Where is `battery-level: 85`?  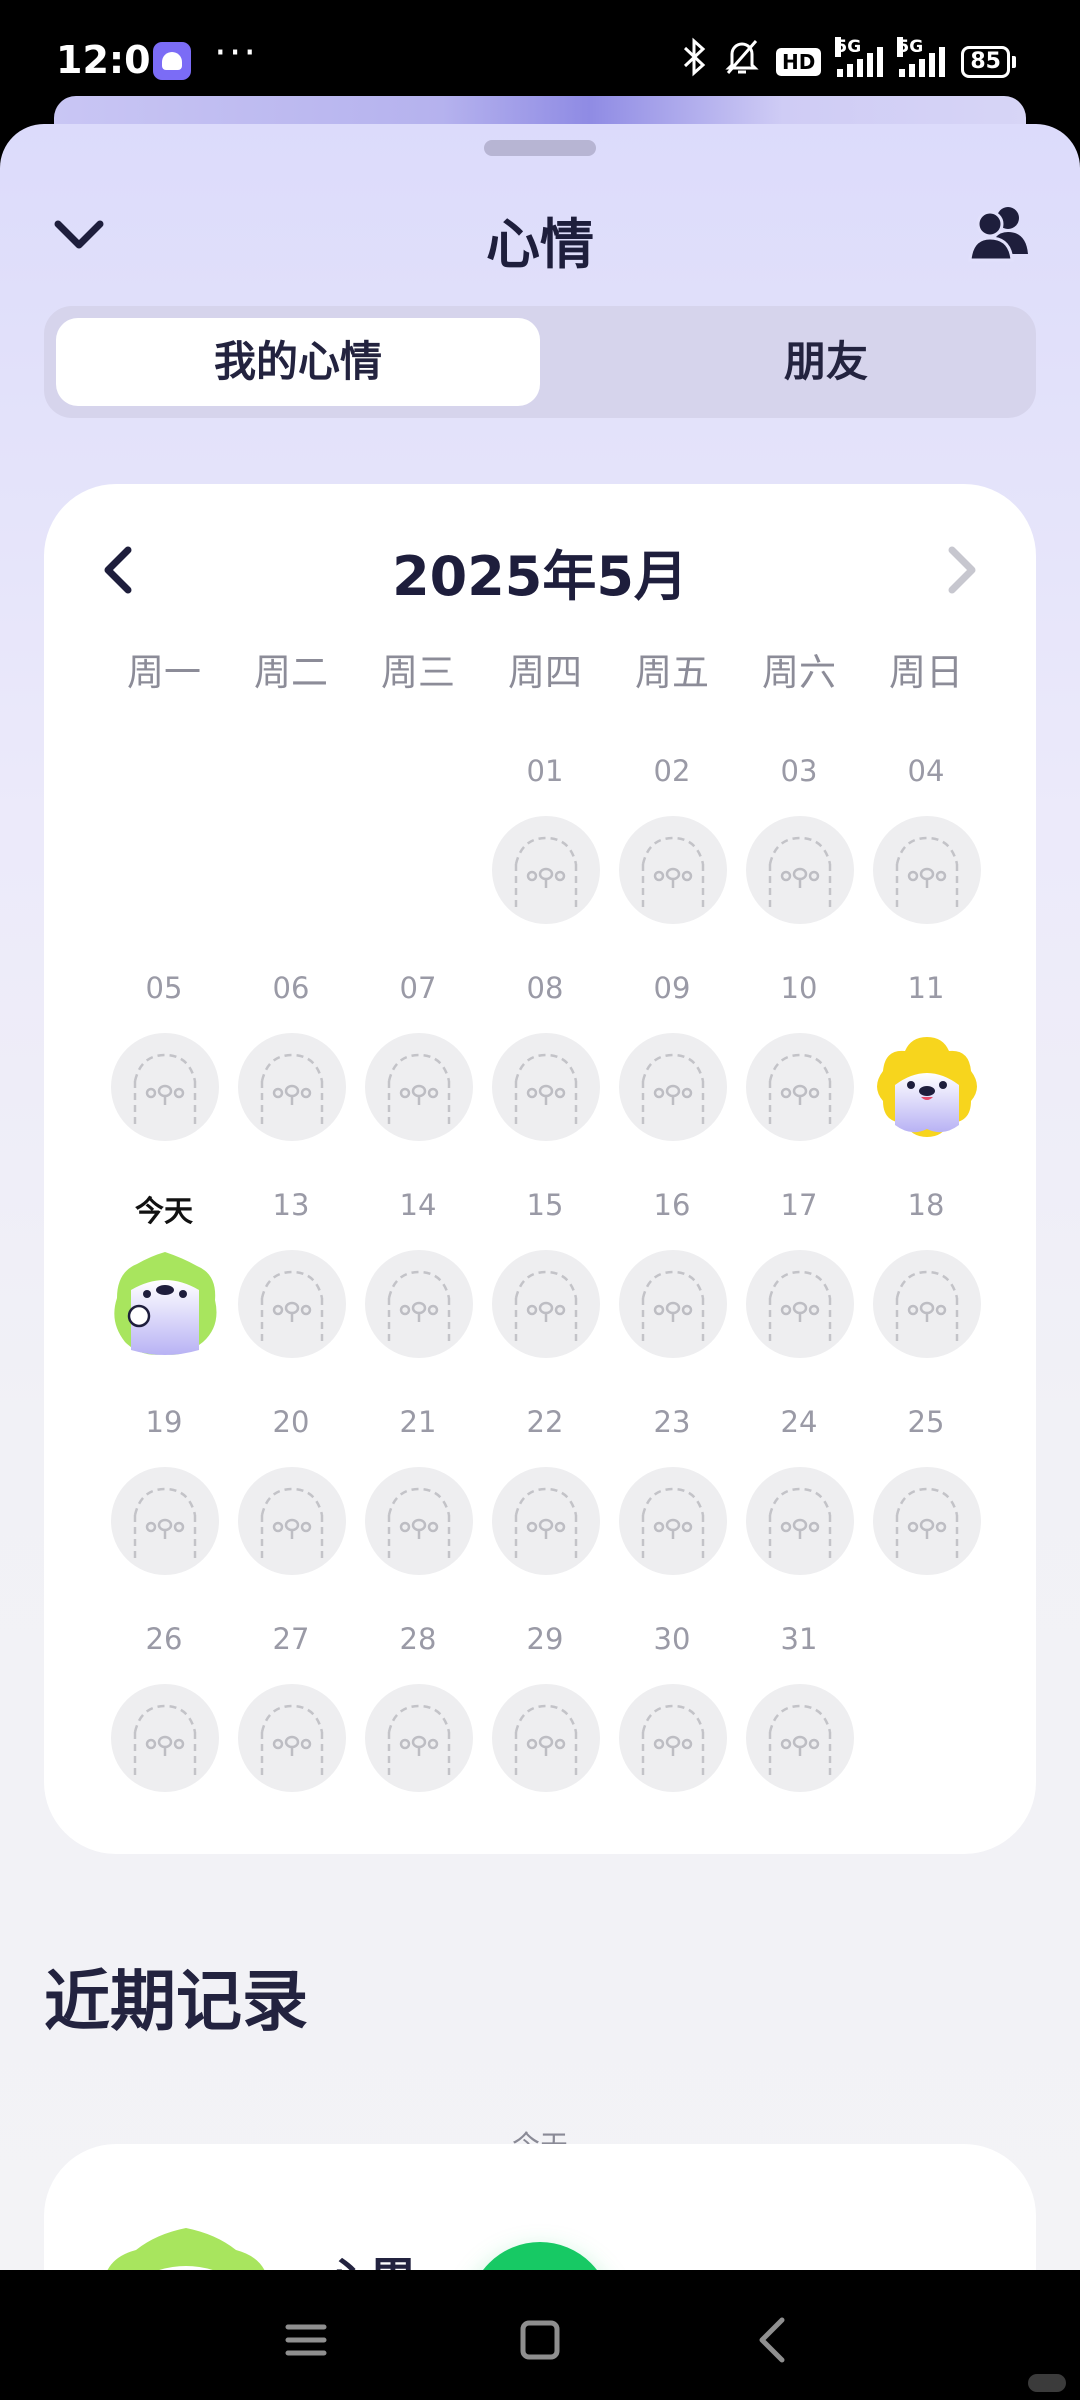 battery-level: 85 is located at coordinates (985, 62).